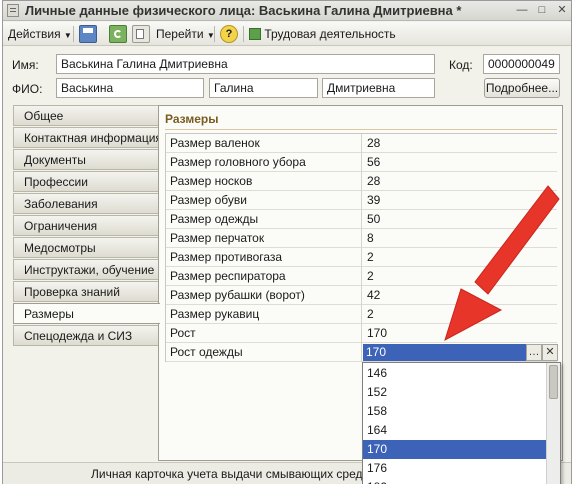  Describe the element at coordinates (460, 162) in the screenshot. I see `size-value: 56` at that location.